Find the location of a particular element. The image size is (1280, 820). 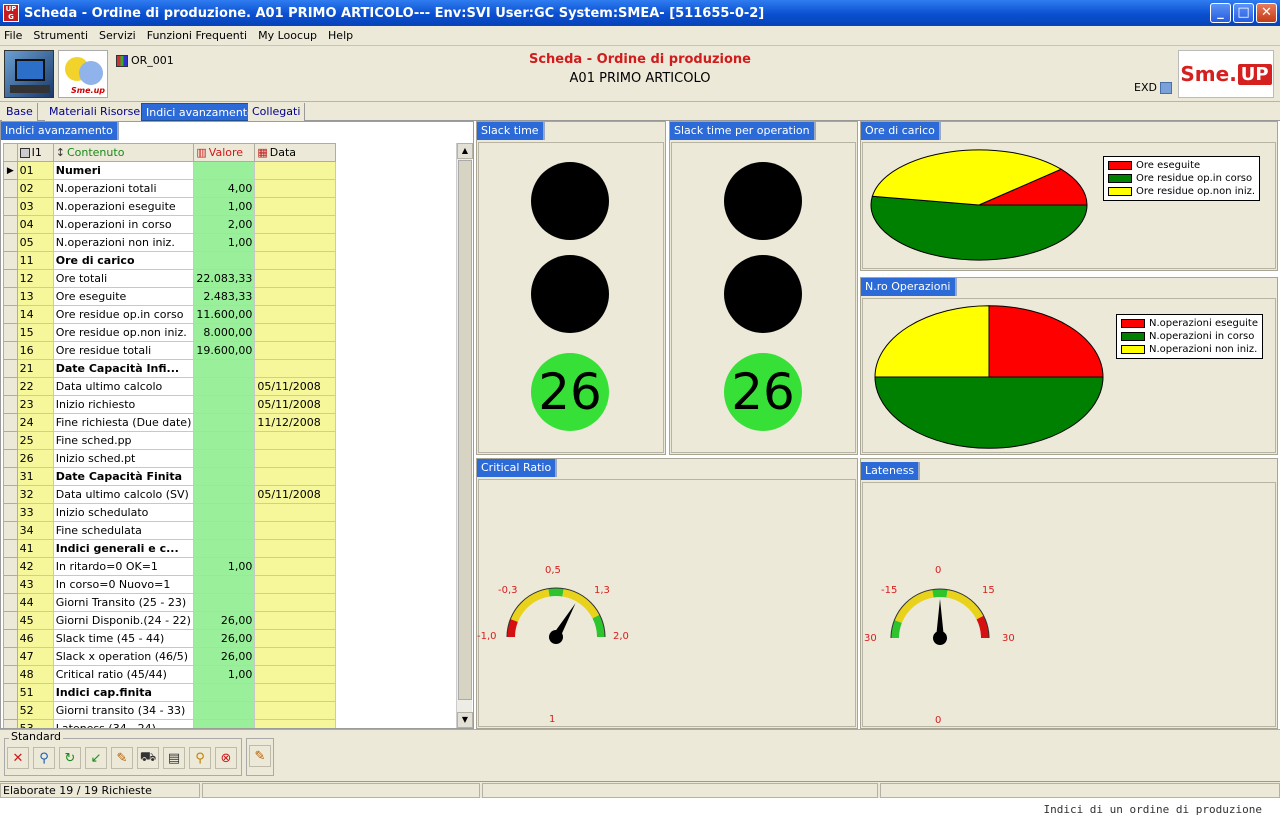

column-header-contenuto: ↕ Contenuto is located at coordinates (123, 152).